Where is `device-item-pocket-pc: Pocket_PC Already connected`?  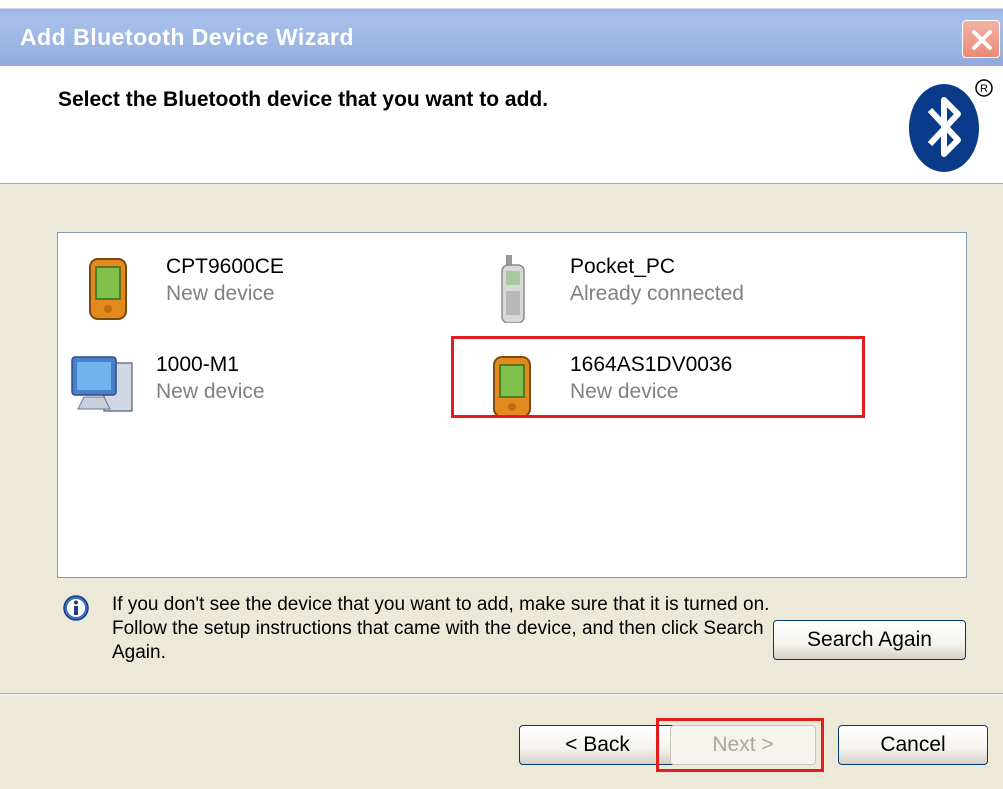 device-item-pocket-pc: Pocket_PC Already connected is located at coordinates (674, 291).